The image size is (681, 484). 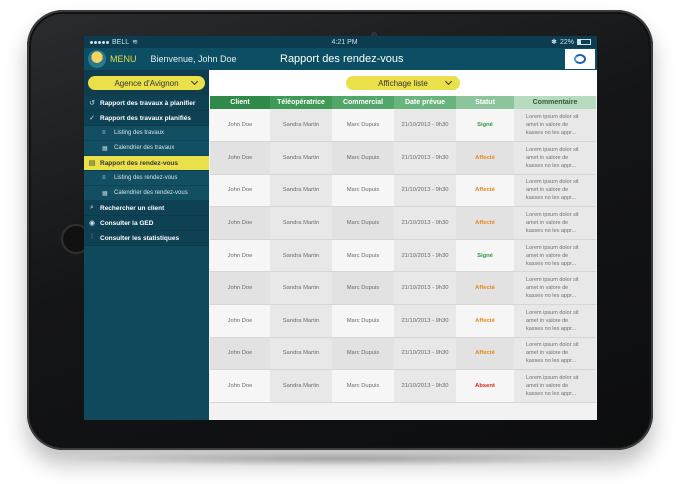 I want to click on checkmark-icon: ✓, so click(x=92, y=118).